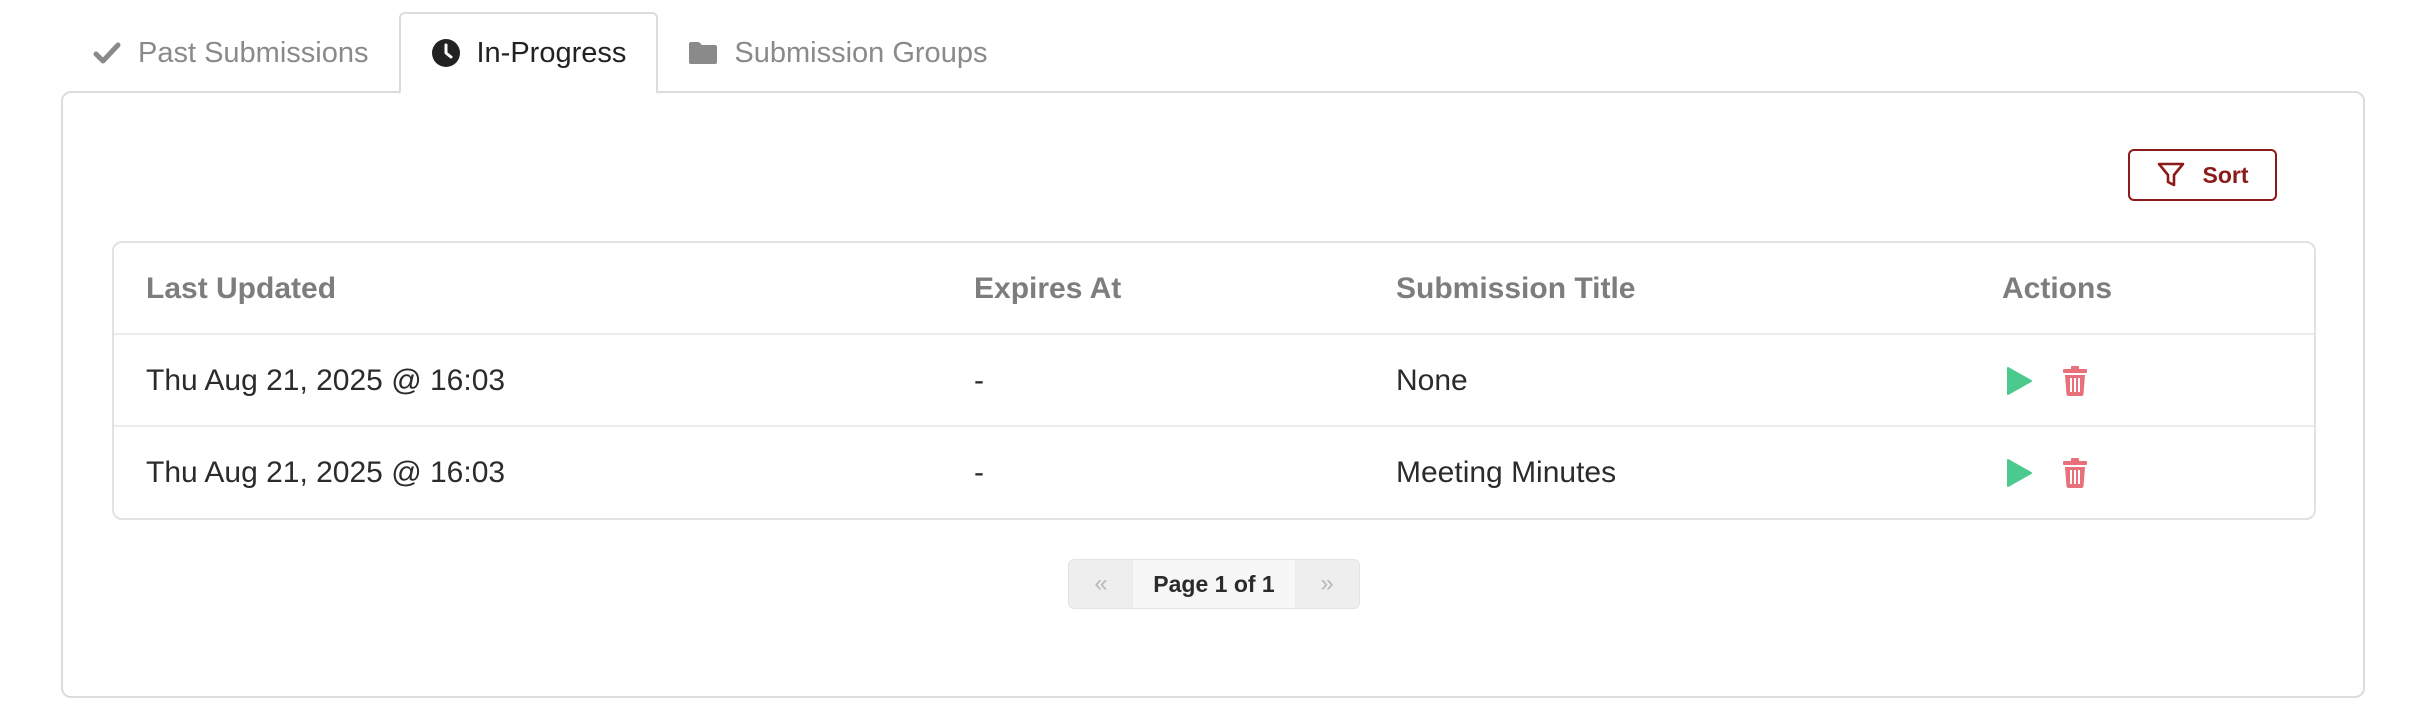  What do you see at coordinates (2171, 175) in the screenshot?
I see `filter-icon` at bounding box center [2171, 175].